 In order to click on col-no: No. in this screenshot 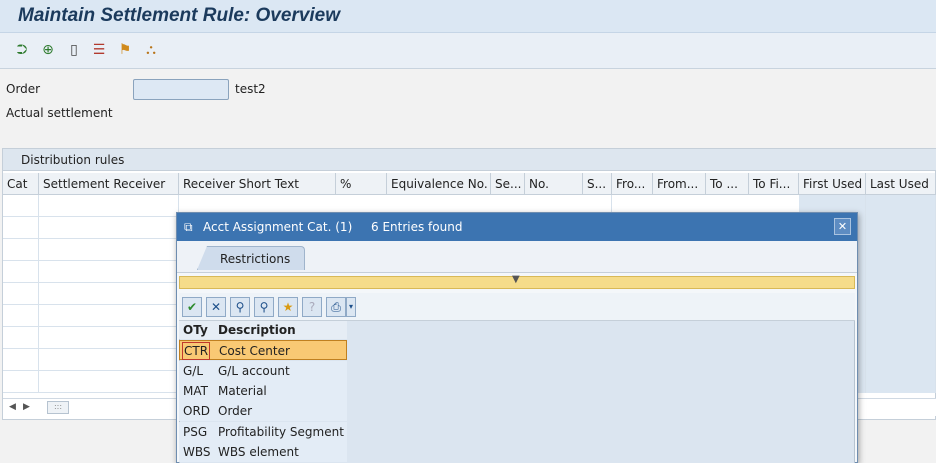, I will do `click(554, 184)`.